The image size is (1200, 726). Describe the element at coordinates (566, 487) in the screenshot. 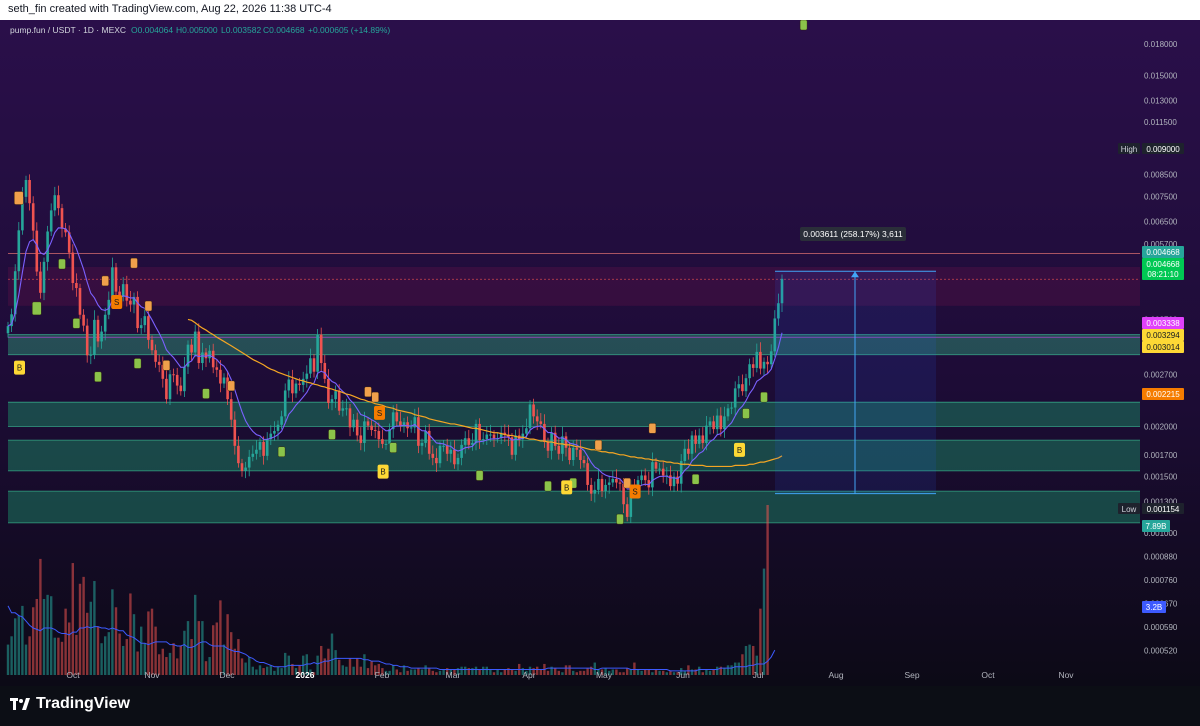

I see `buy-signal-letter: B` at that location.